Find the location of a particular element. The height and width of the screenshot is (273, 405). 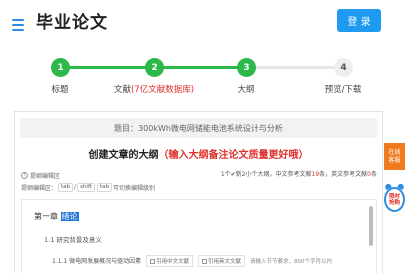

step-2-label: 文献(7亿文献数据库) is located at coordinates (154, 89).